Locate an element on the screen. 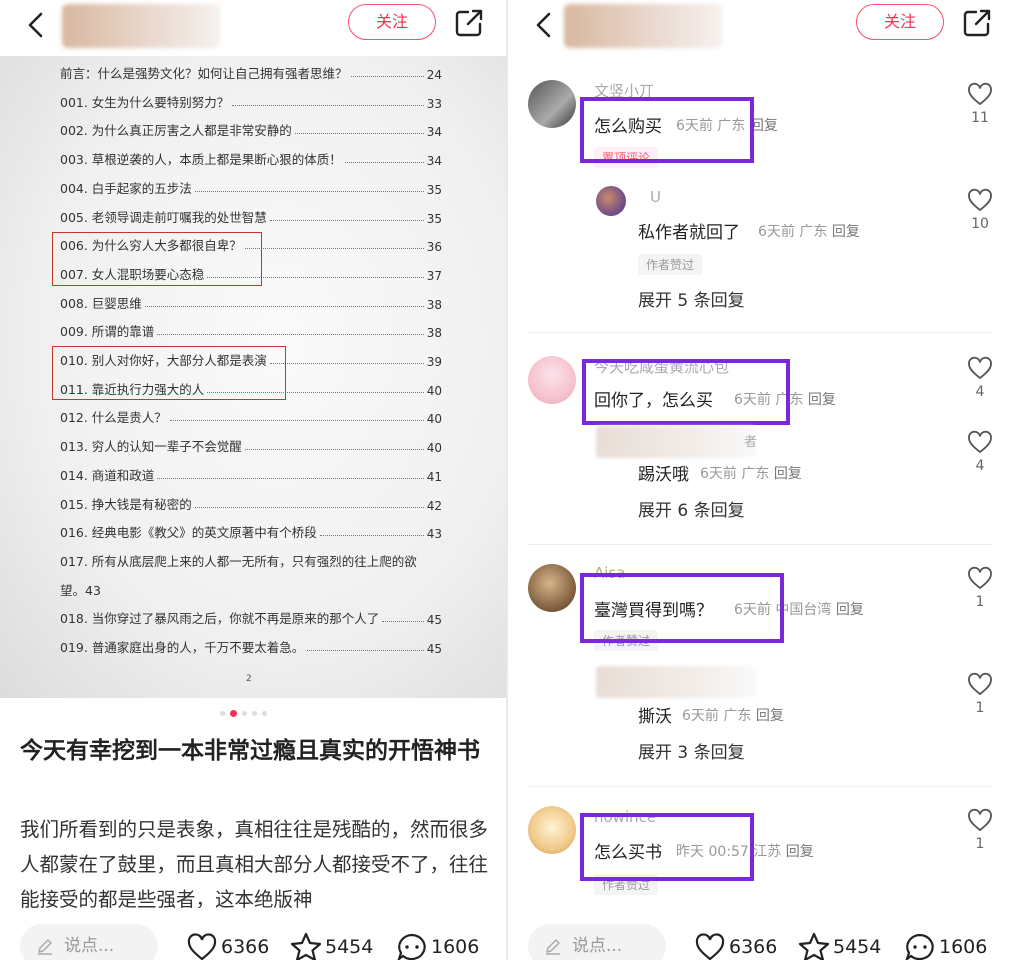  comment-like-button: 4 is located at coordinates (980, 378).